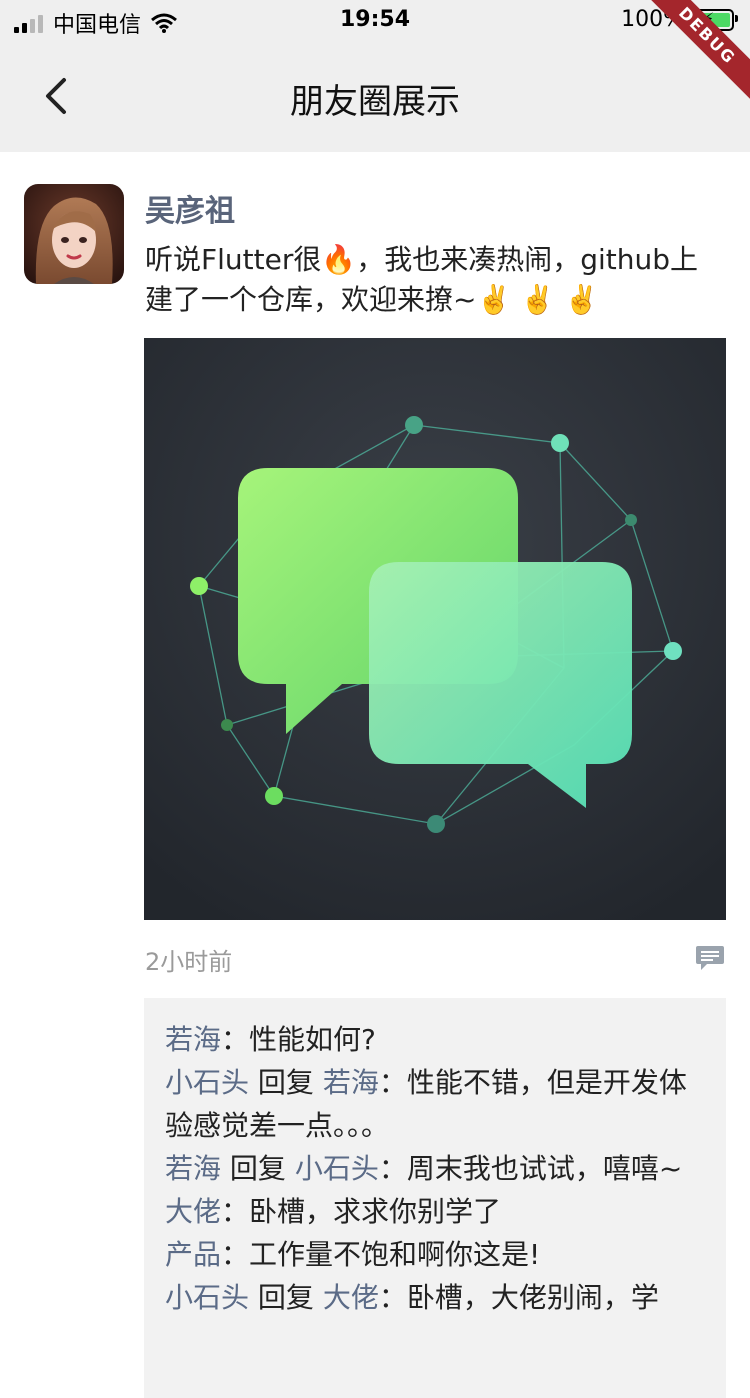 The height and width of the screenshot is (1398, 750). Describe the element at coordinates (435, 1168) in the screenshot. I see `comment-item: 若海 回复 小石头：周末我也试试，嘻嘻~` at that location.